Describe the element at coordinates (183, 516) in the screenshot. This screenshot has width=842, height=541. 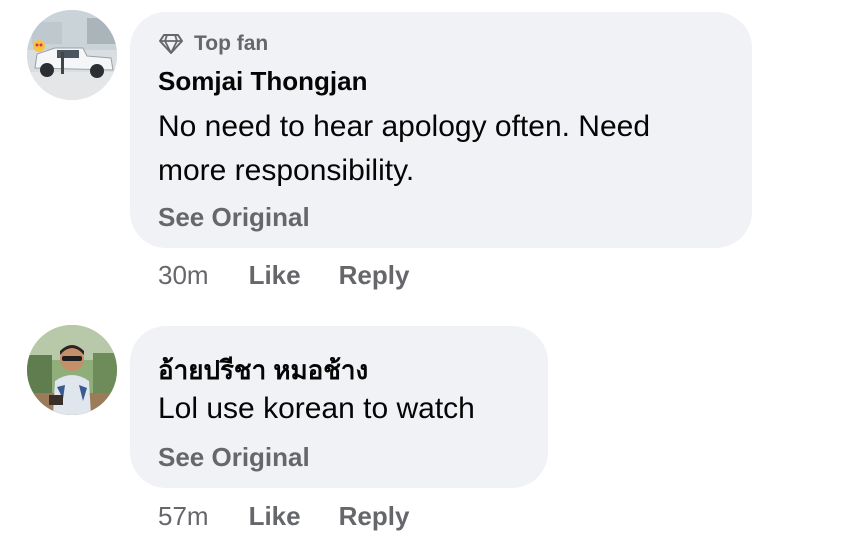
I see `comment-timestamp: 57m` at that location.